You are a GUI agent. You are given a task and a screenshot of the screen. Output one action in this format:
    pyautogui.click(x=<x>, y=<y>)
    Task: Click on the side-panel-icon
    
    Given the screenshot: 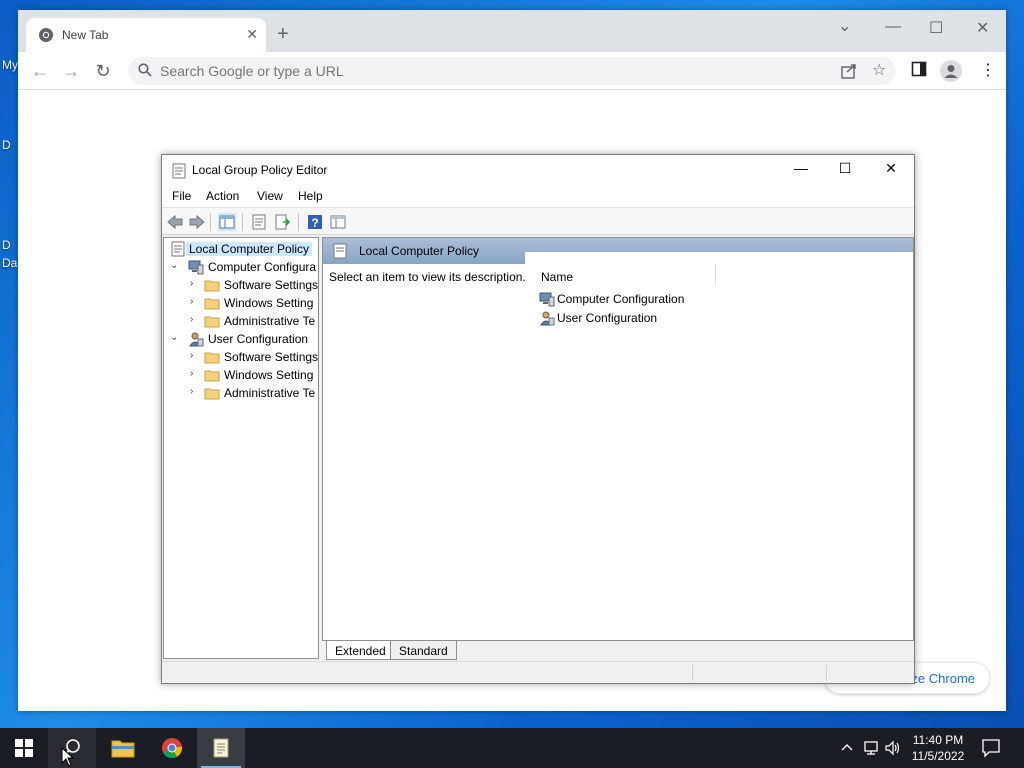 What is the action you would take?
    pyautogui.click(x=919, y=69)
    